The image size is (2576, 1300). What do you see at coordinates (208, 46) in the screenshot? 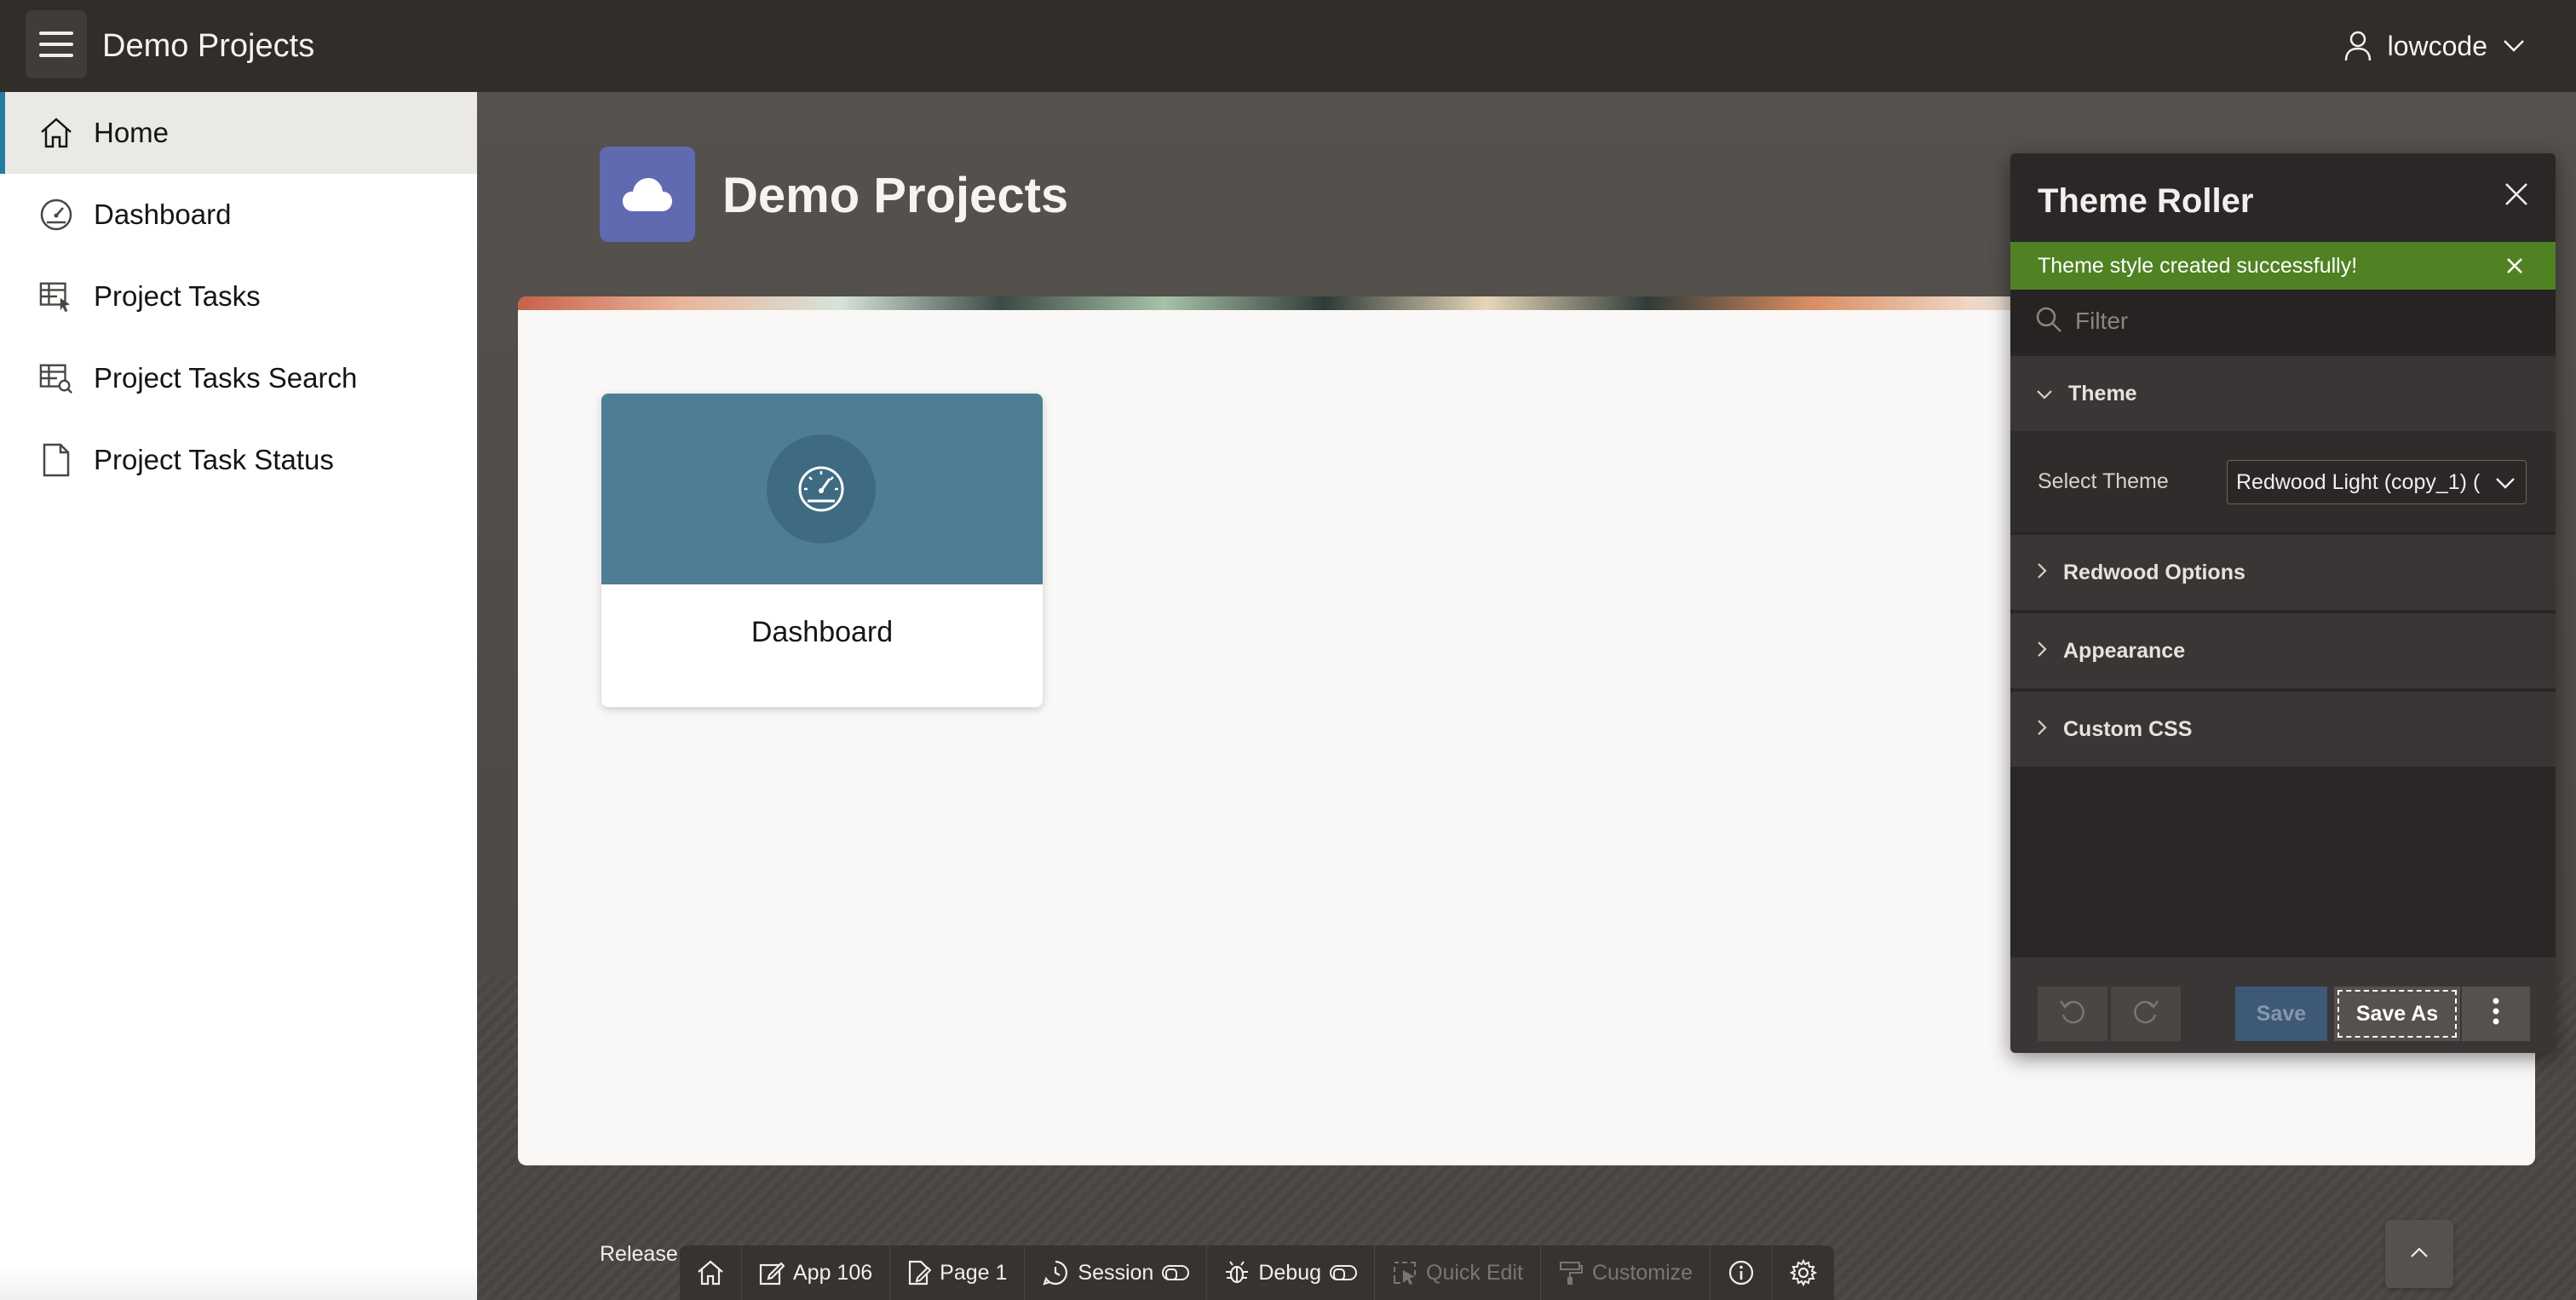
I see `app-title: Demo Projects` at bounding box center [208, 46].